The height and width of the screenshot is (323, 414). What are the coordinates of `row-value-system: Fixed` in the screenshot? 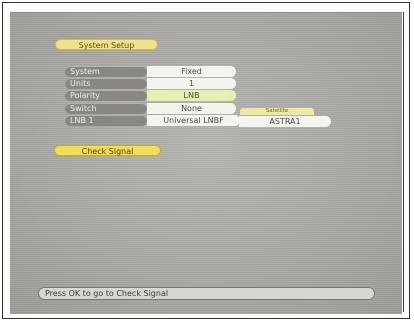 It's located at (191, 71).